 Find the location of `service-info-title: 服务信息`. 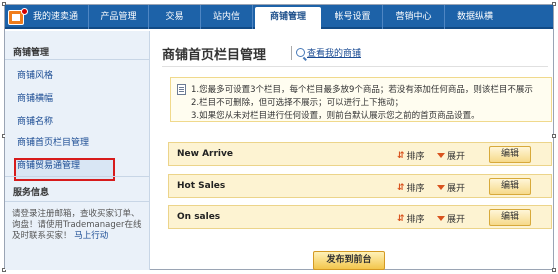

service-info-title: 服务信息 is located at coordinates (31, 193).